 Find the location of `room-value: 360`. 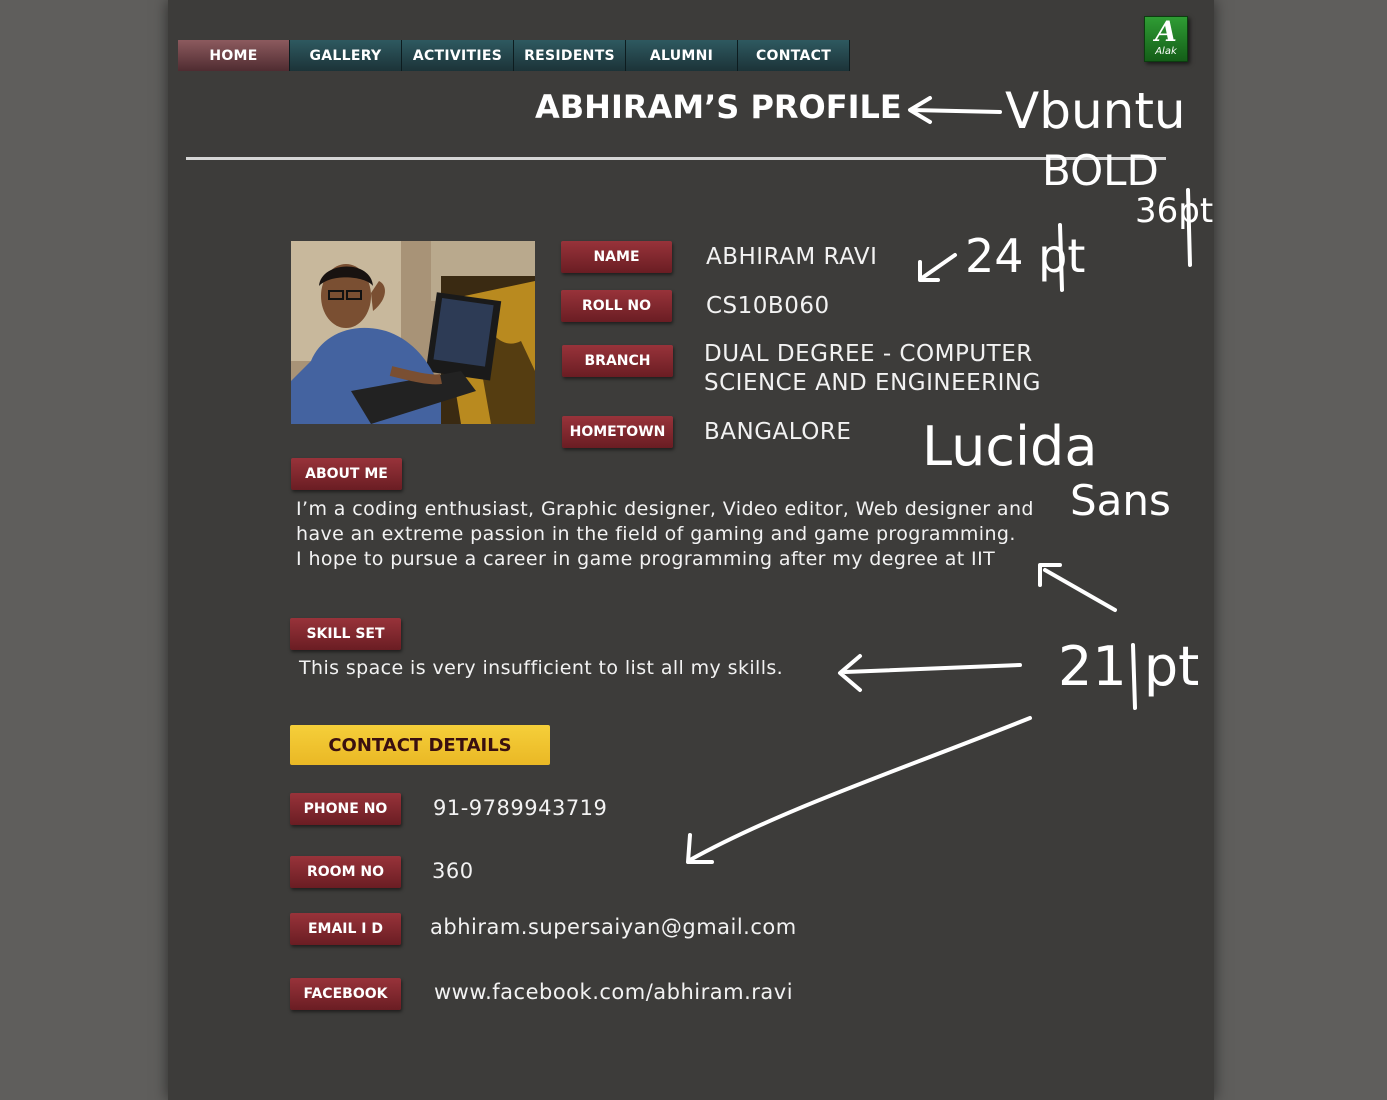

room-value: 360 is located at coordinates (453, 871).